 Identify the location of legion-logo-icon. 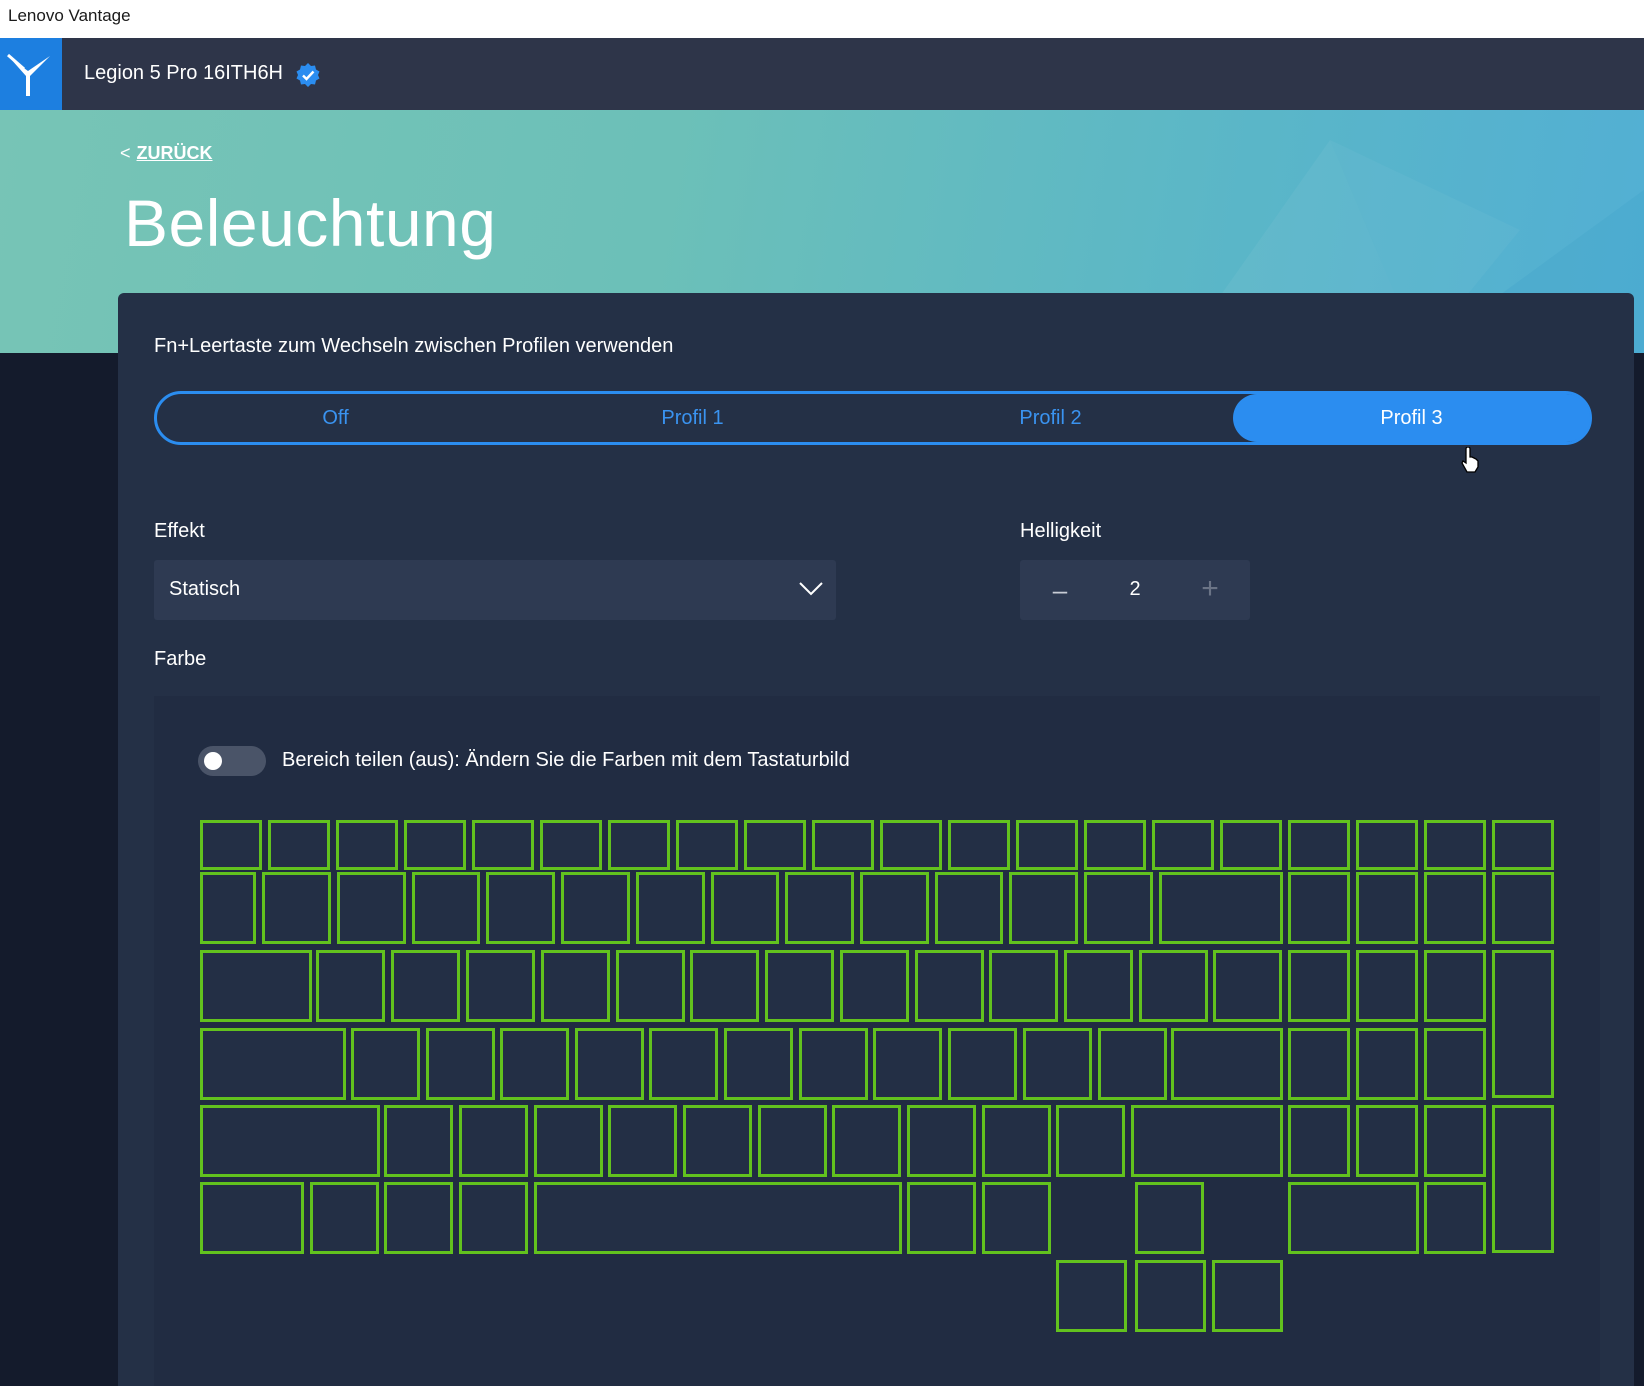
(31, 74).